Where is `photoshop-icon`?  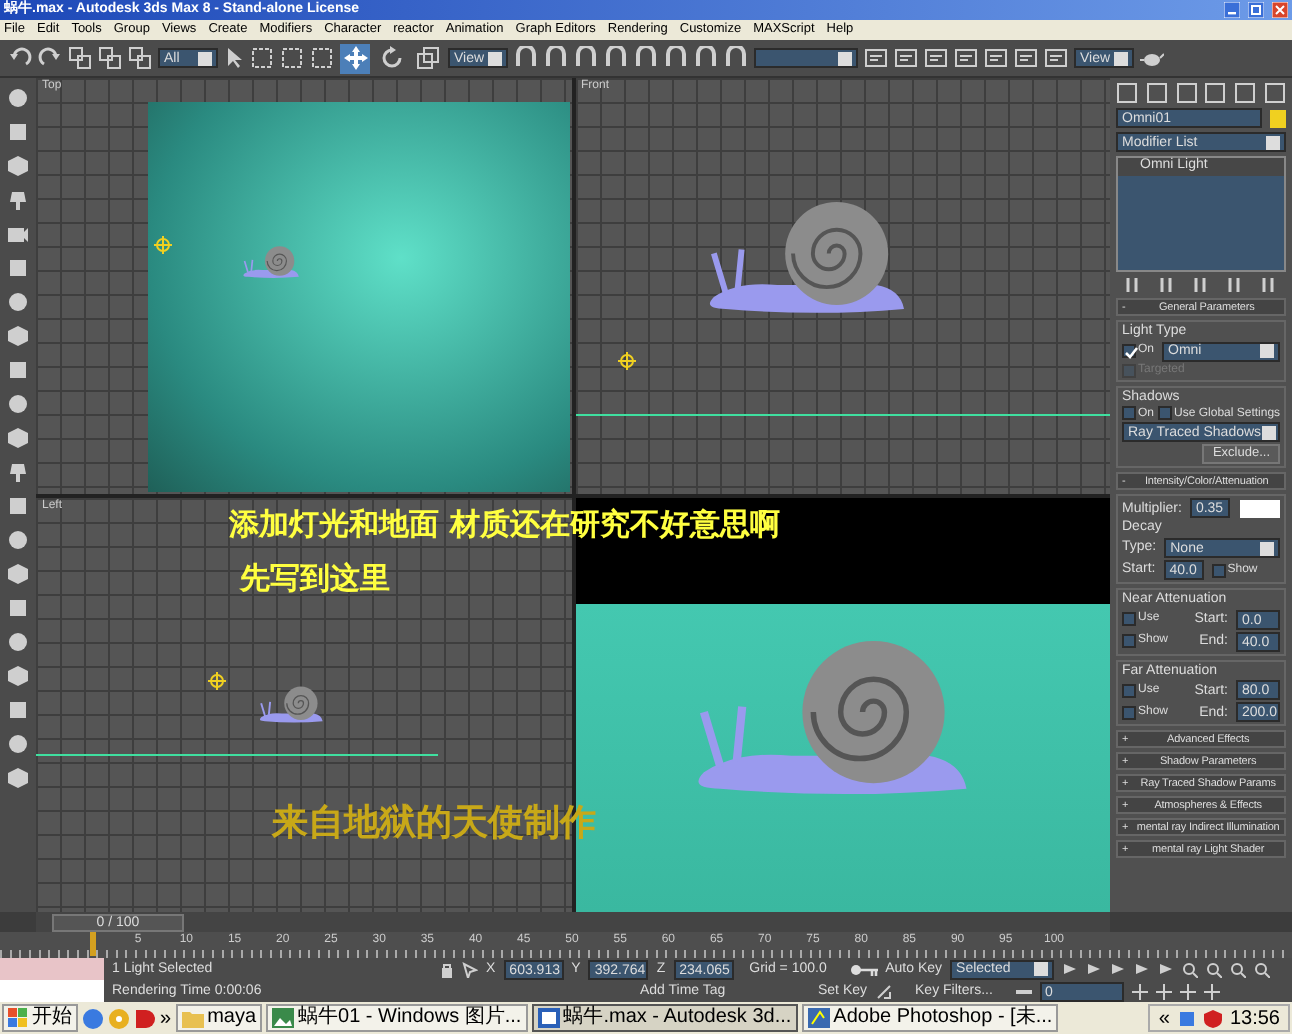 photoshop-icon is located at coordinates (818, 1018).